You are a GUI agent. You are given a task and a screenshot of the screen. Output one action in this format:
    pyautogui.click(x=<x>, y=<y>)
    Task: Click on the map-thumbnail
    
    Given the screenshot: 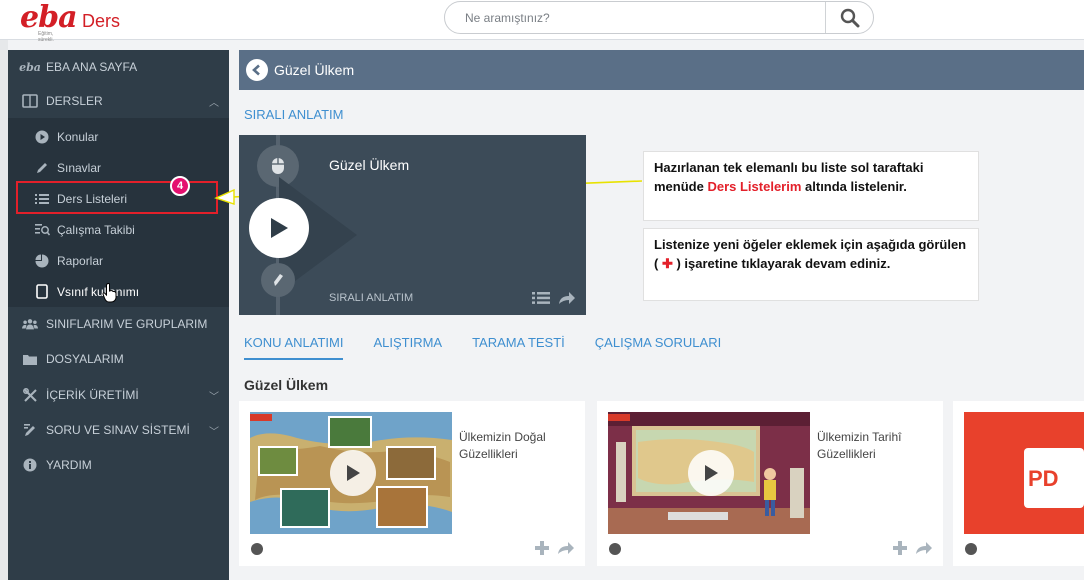 What is the action you would take?
    pyautogui.click(x=351, y=473)
    